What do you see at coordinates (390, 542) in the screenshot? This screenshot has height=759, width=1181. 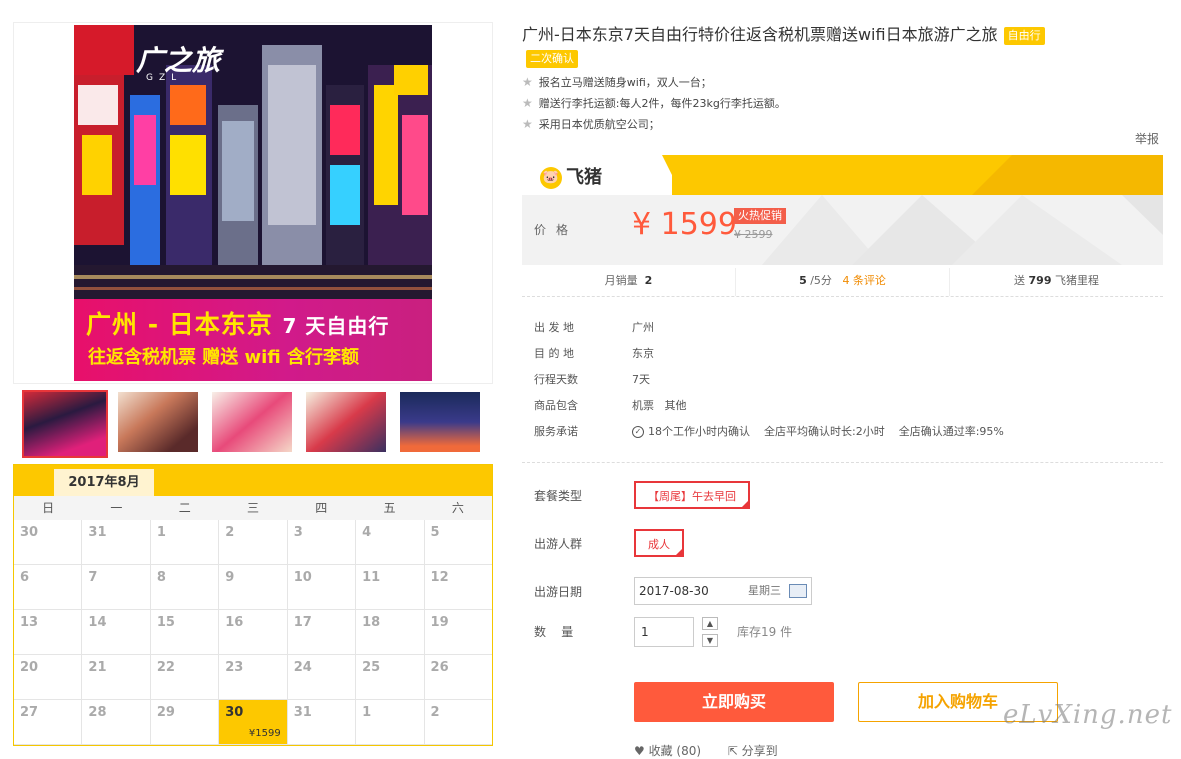 I see `calendar-day: 4` at bounding box center [390, 542].